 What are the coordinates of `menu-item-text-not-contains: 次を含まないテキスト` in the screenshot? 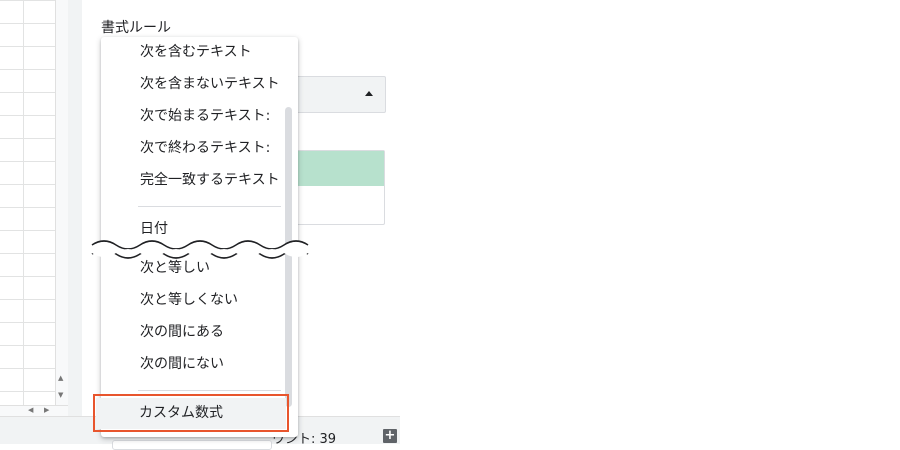 It's located at (199, 84).